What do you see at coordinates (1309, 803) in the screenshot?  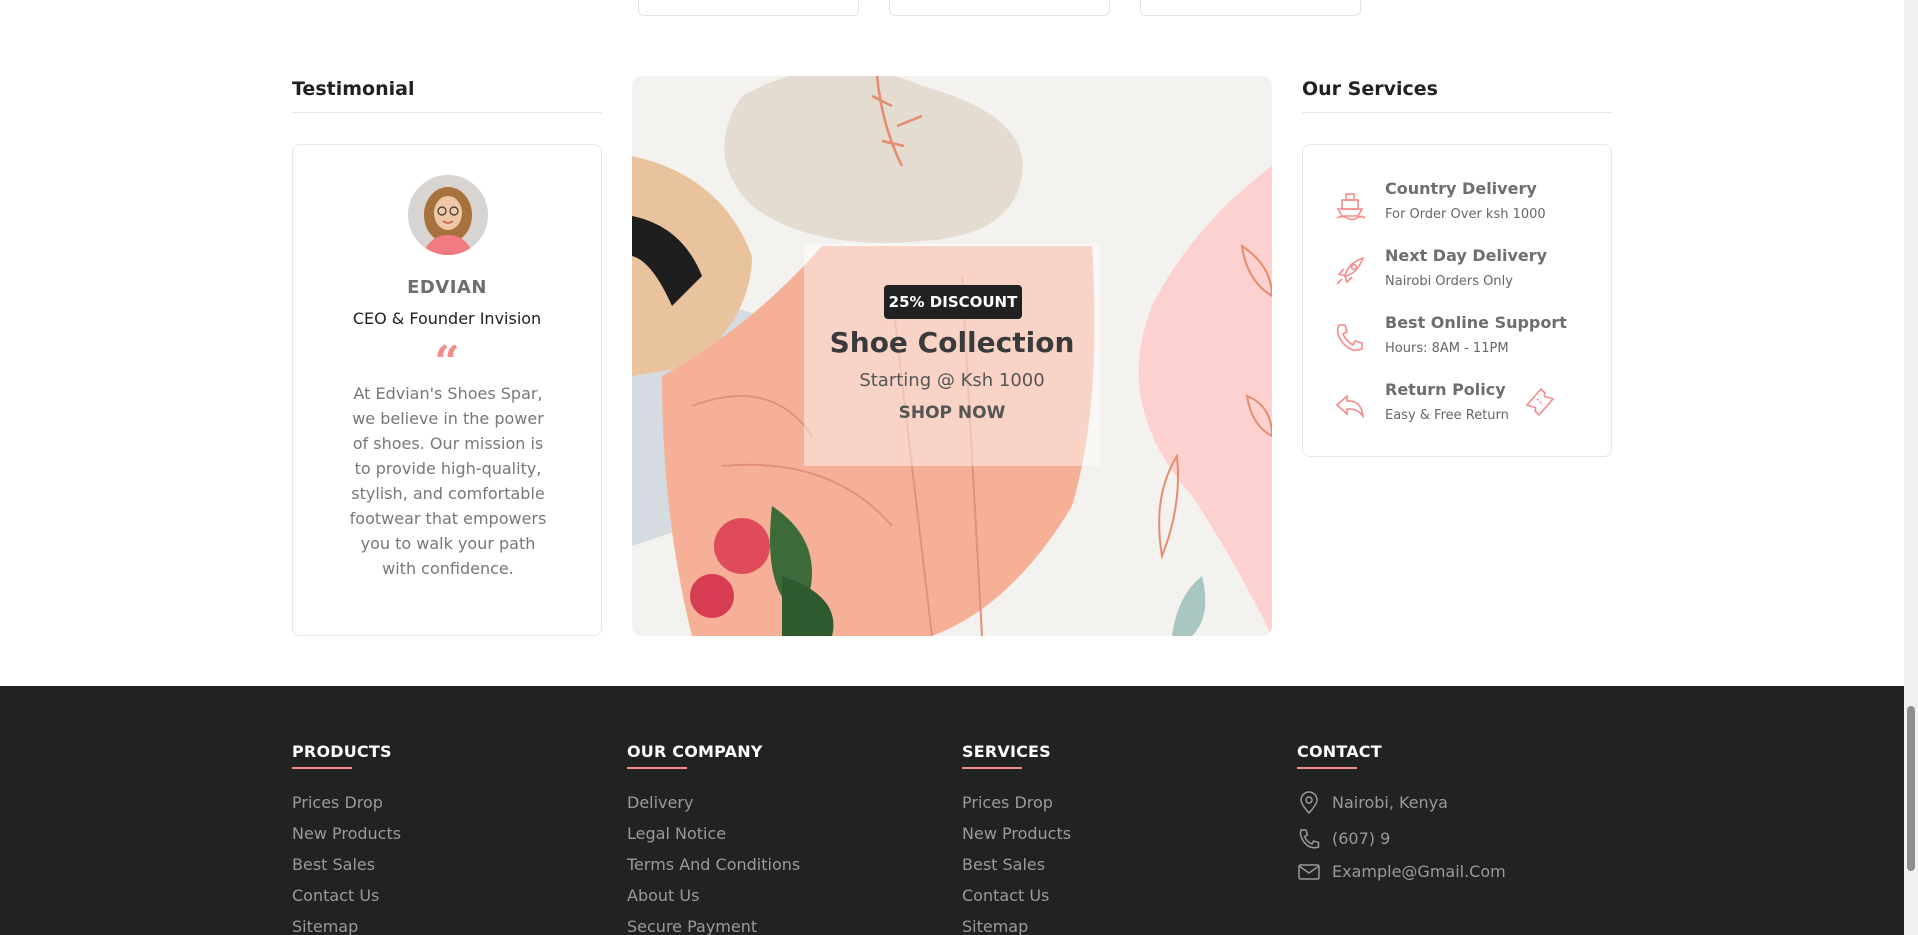 I see `location-pin-icon` at bounding box center [1309, 803].